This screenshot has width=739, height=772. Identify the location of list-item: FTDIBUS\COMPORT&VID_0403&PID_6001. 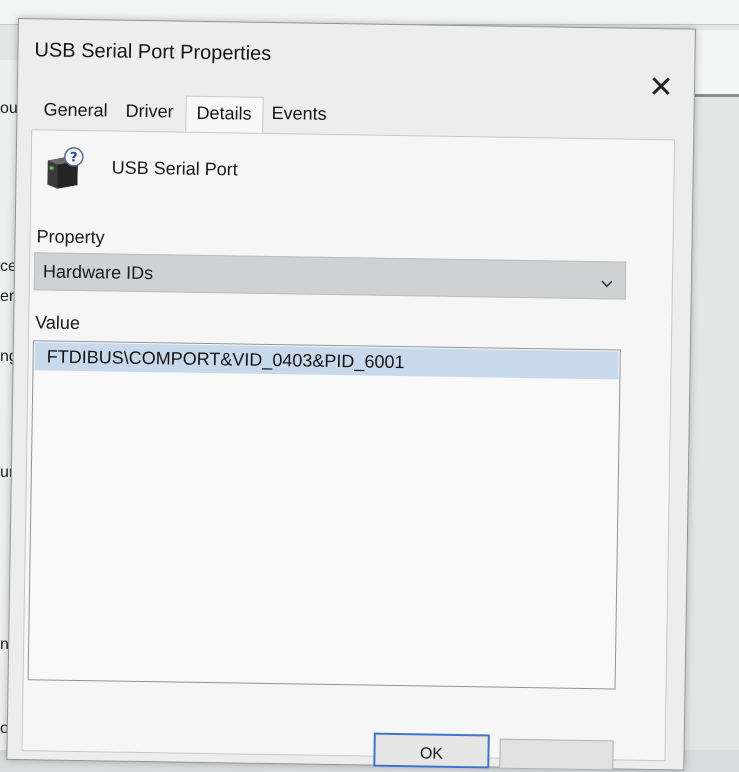
(326, 361).